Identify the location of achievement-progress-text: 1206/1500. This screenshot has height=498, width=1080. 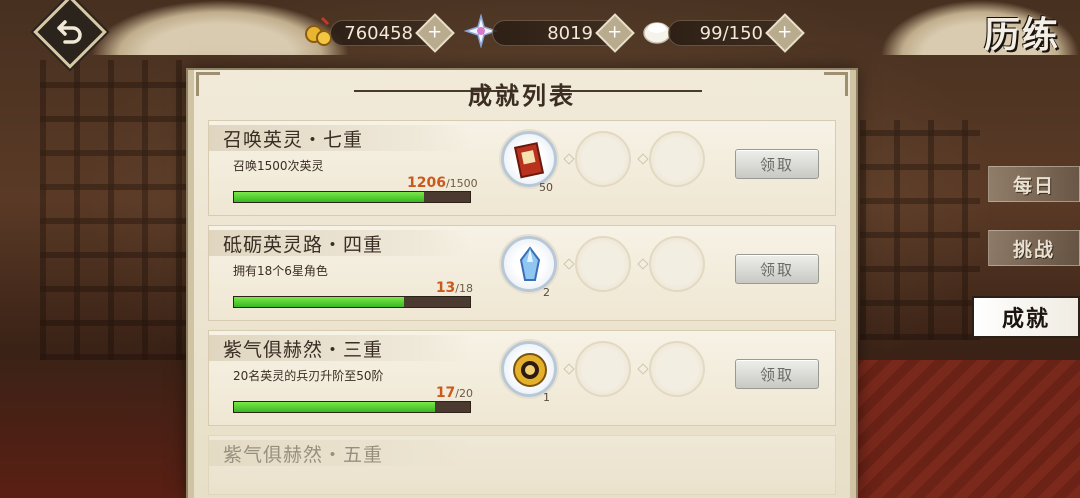
(442, 183).